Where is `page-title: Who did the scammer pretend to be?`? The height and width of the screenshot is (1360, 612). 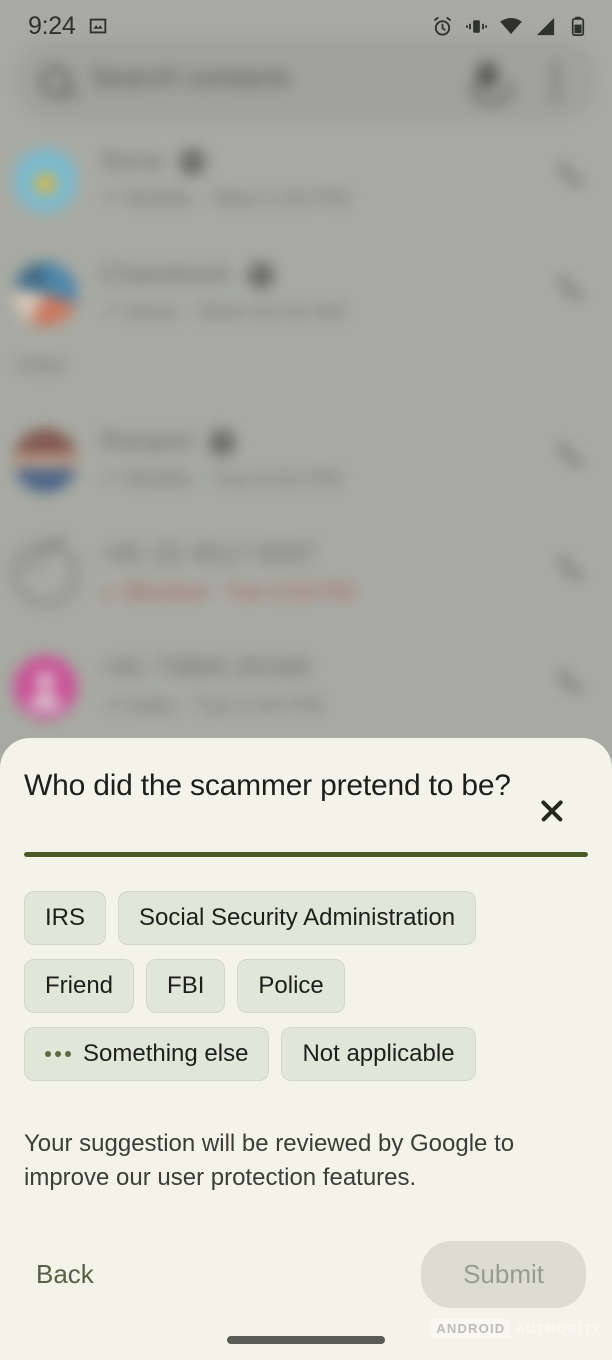 page-title: Who did the scammer pretend to be? is located at coordinates (267, 785).